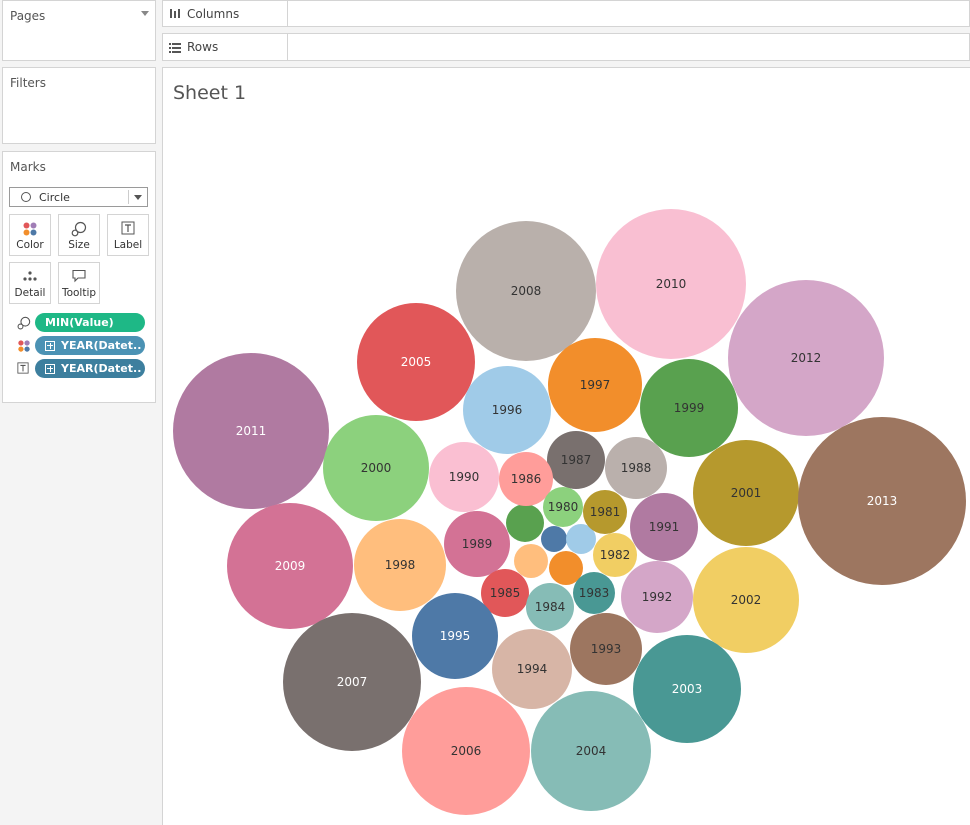 This screenshot has width=970, height=825. I want to click on color-button: Color, so click(30, 235).